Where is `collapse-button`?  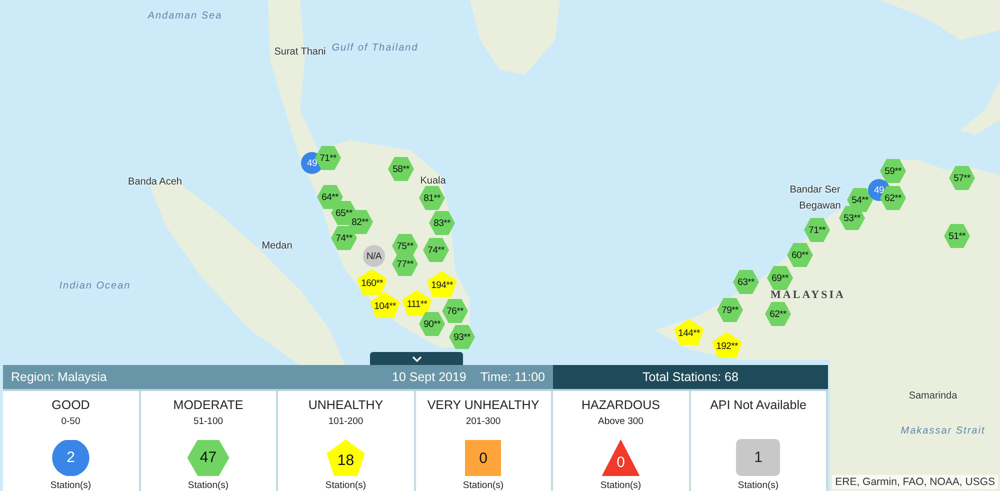 collapse-button is located at coordinates (416, 358).